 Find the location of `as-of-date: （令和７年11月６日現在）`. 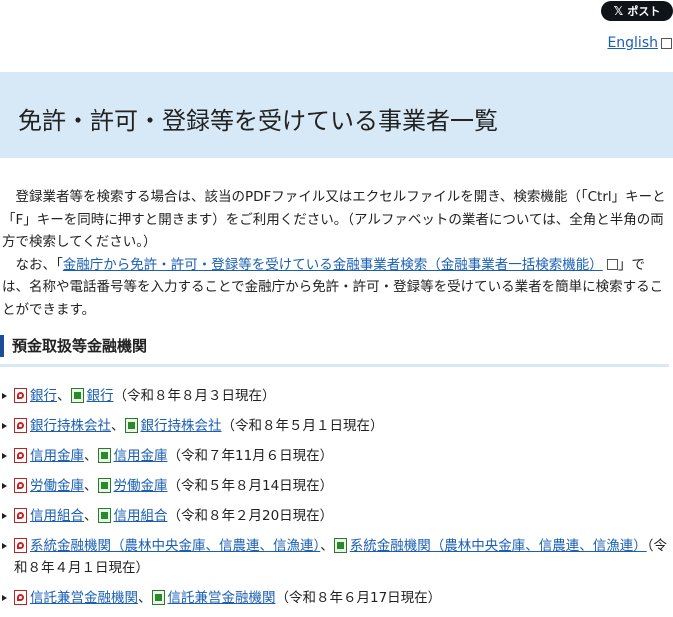

as-of-date: （令和７年11月６日現在） is located at coordinates (250, 456).